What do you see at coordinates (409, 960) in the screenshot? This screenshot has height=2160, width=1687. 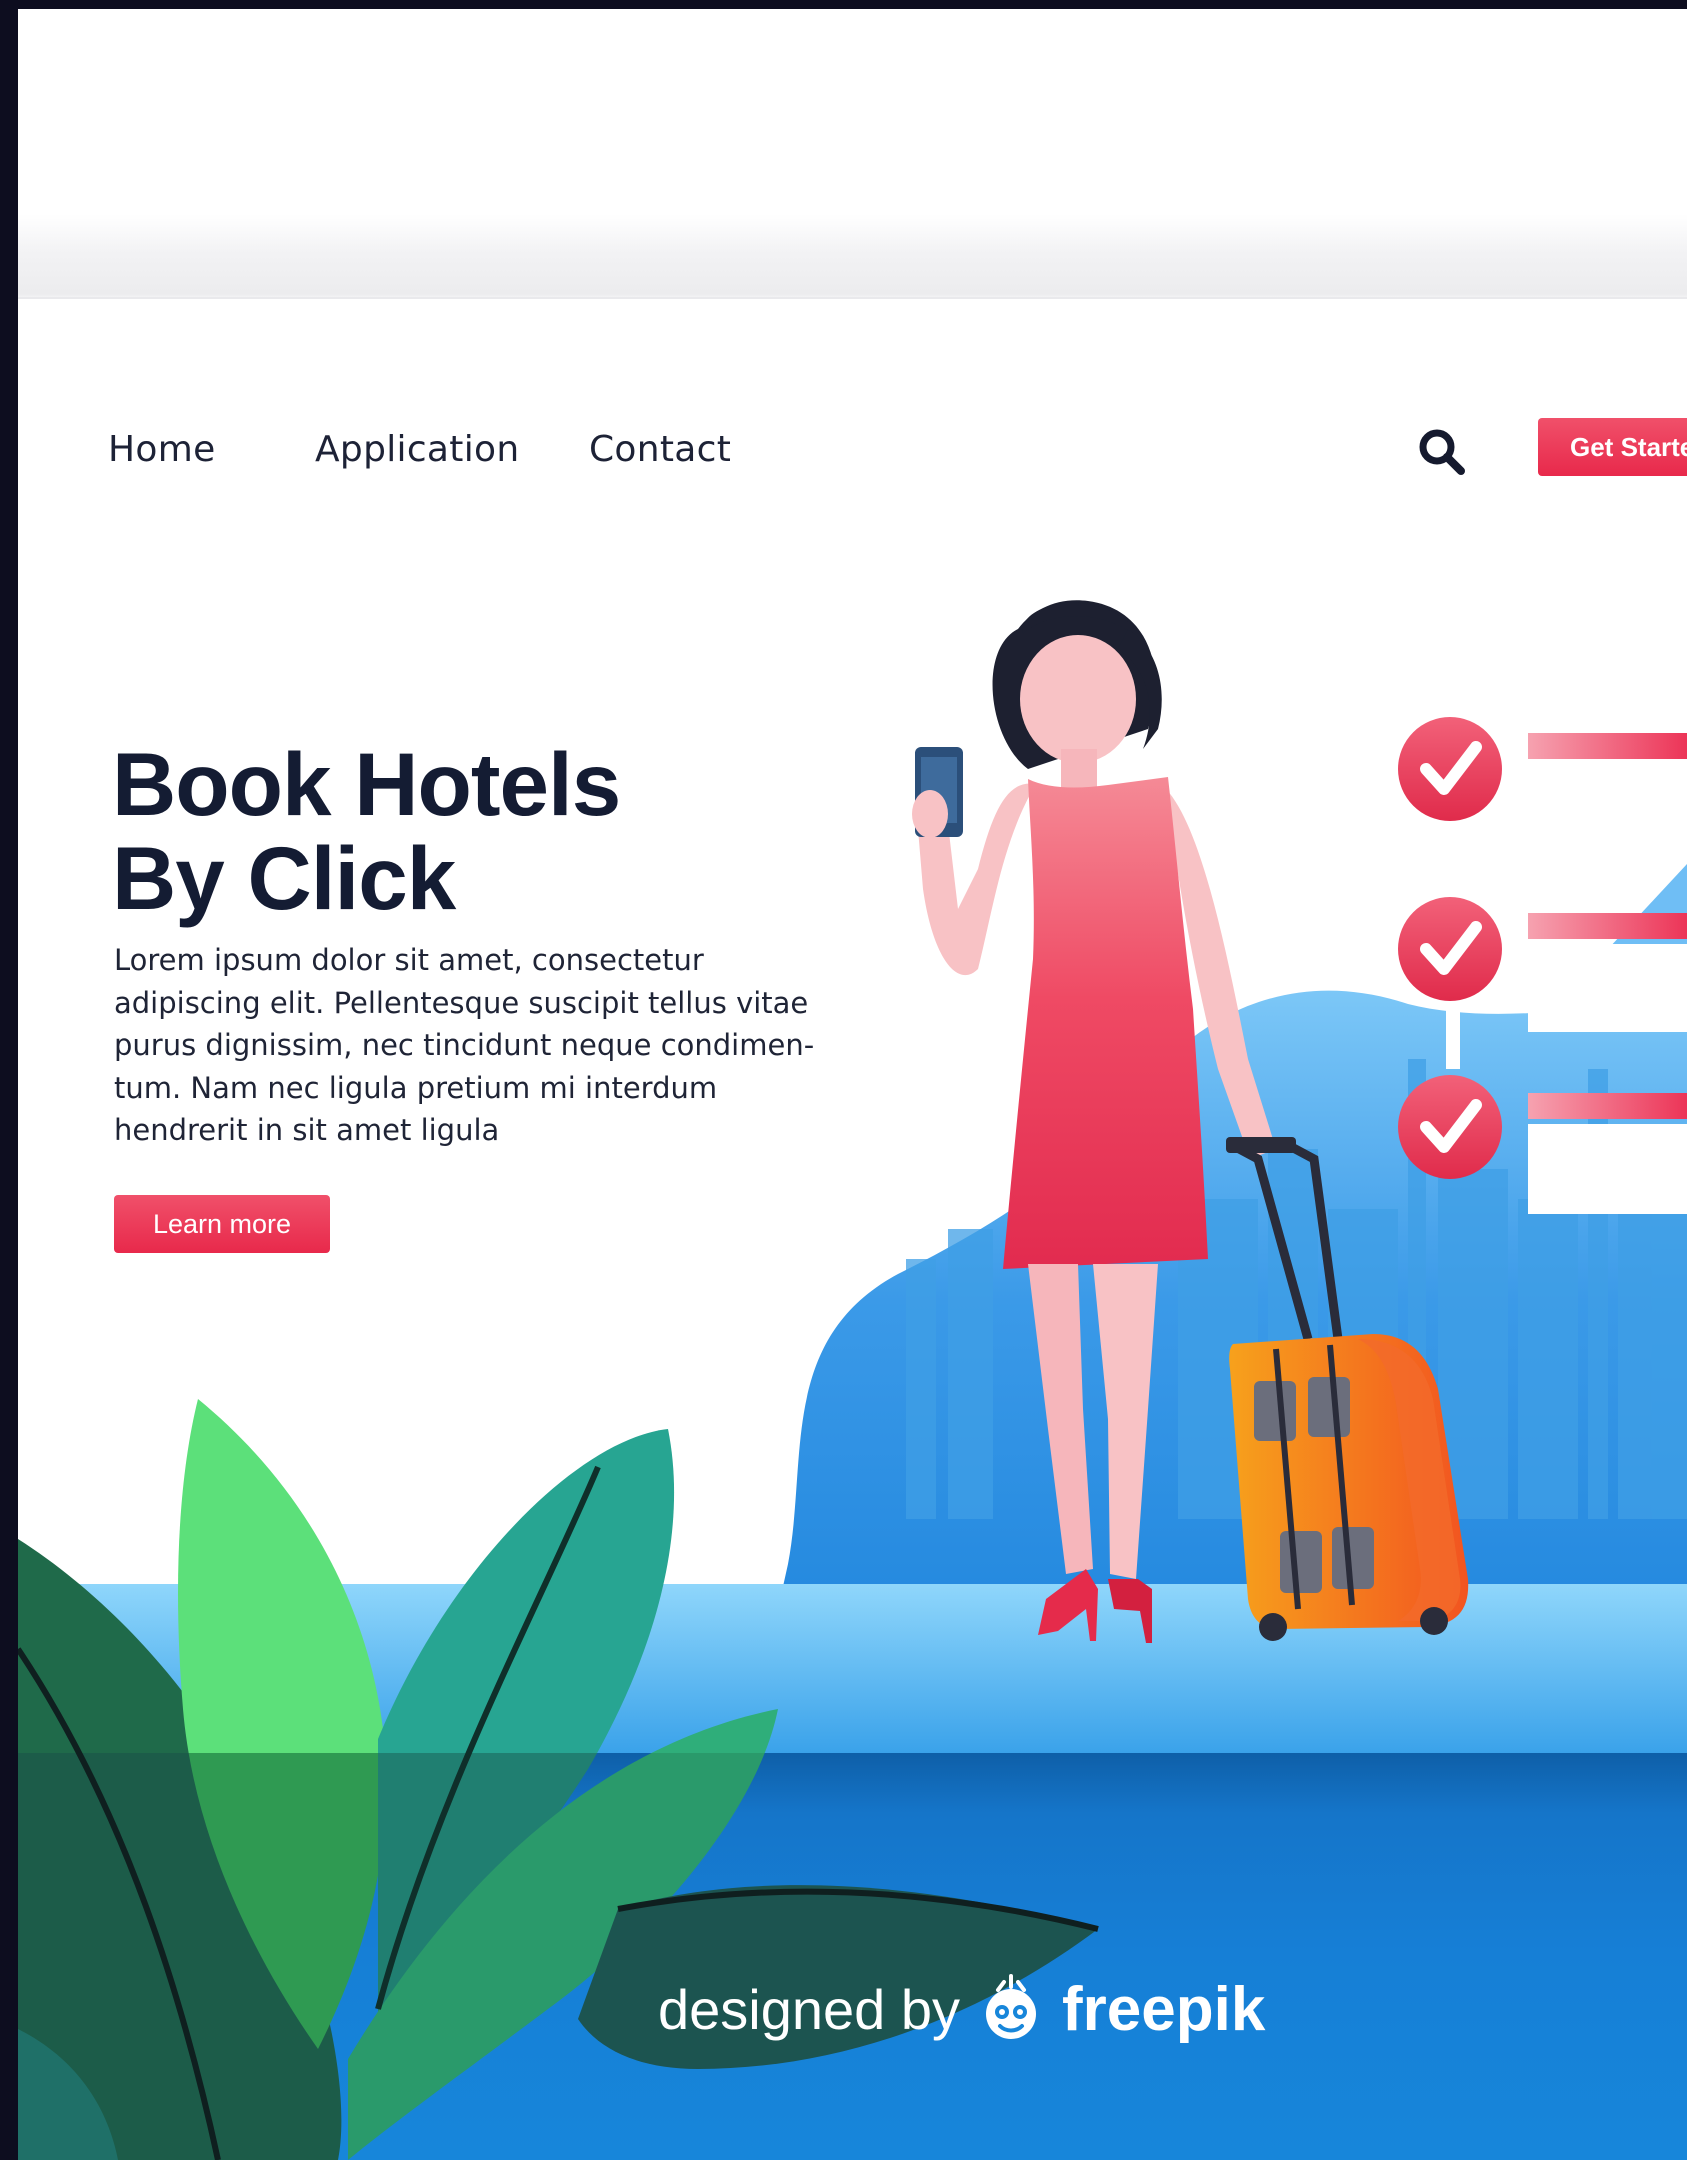 I see `hero-body-line: Lorem ipsum dolor sit amet, consectetur` at bounding box center [409, 960].